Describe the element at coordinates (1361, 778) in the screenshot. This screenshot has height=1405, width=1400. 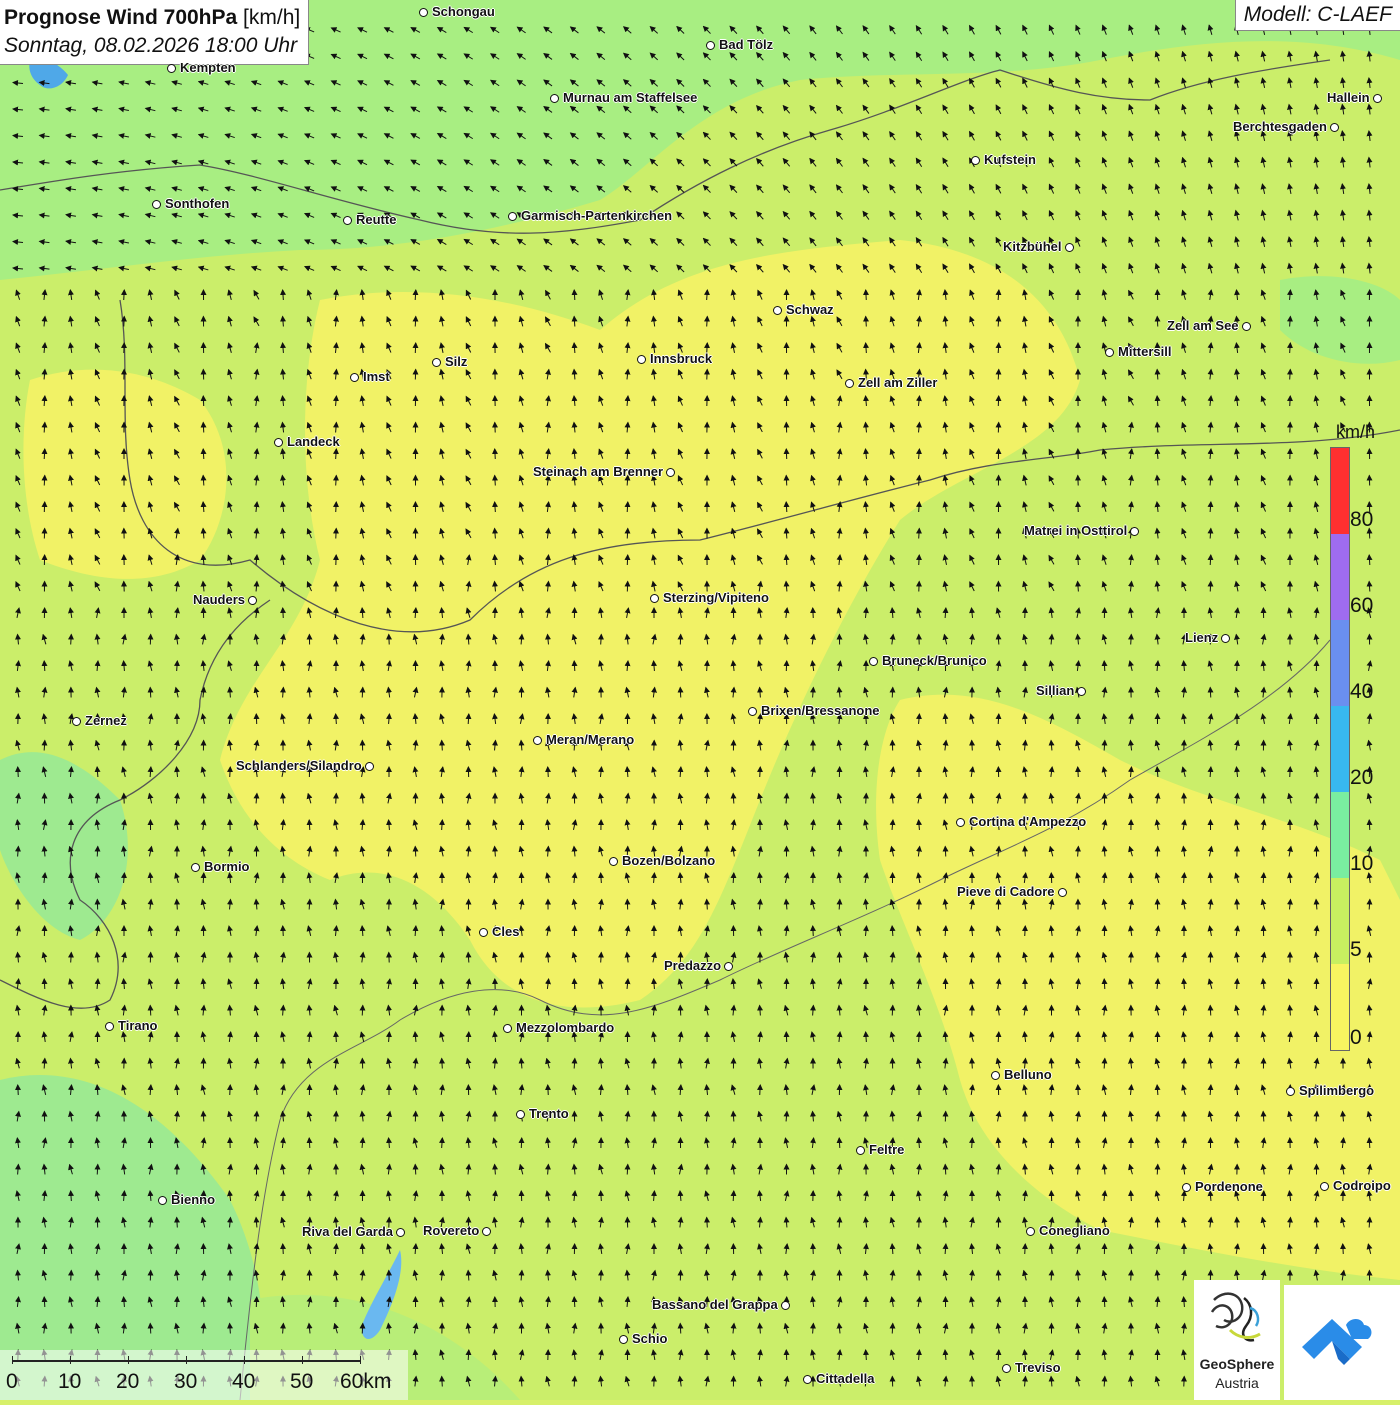
I see `legend-label-20: 20` at that location.